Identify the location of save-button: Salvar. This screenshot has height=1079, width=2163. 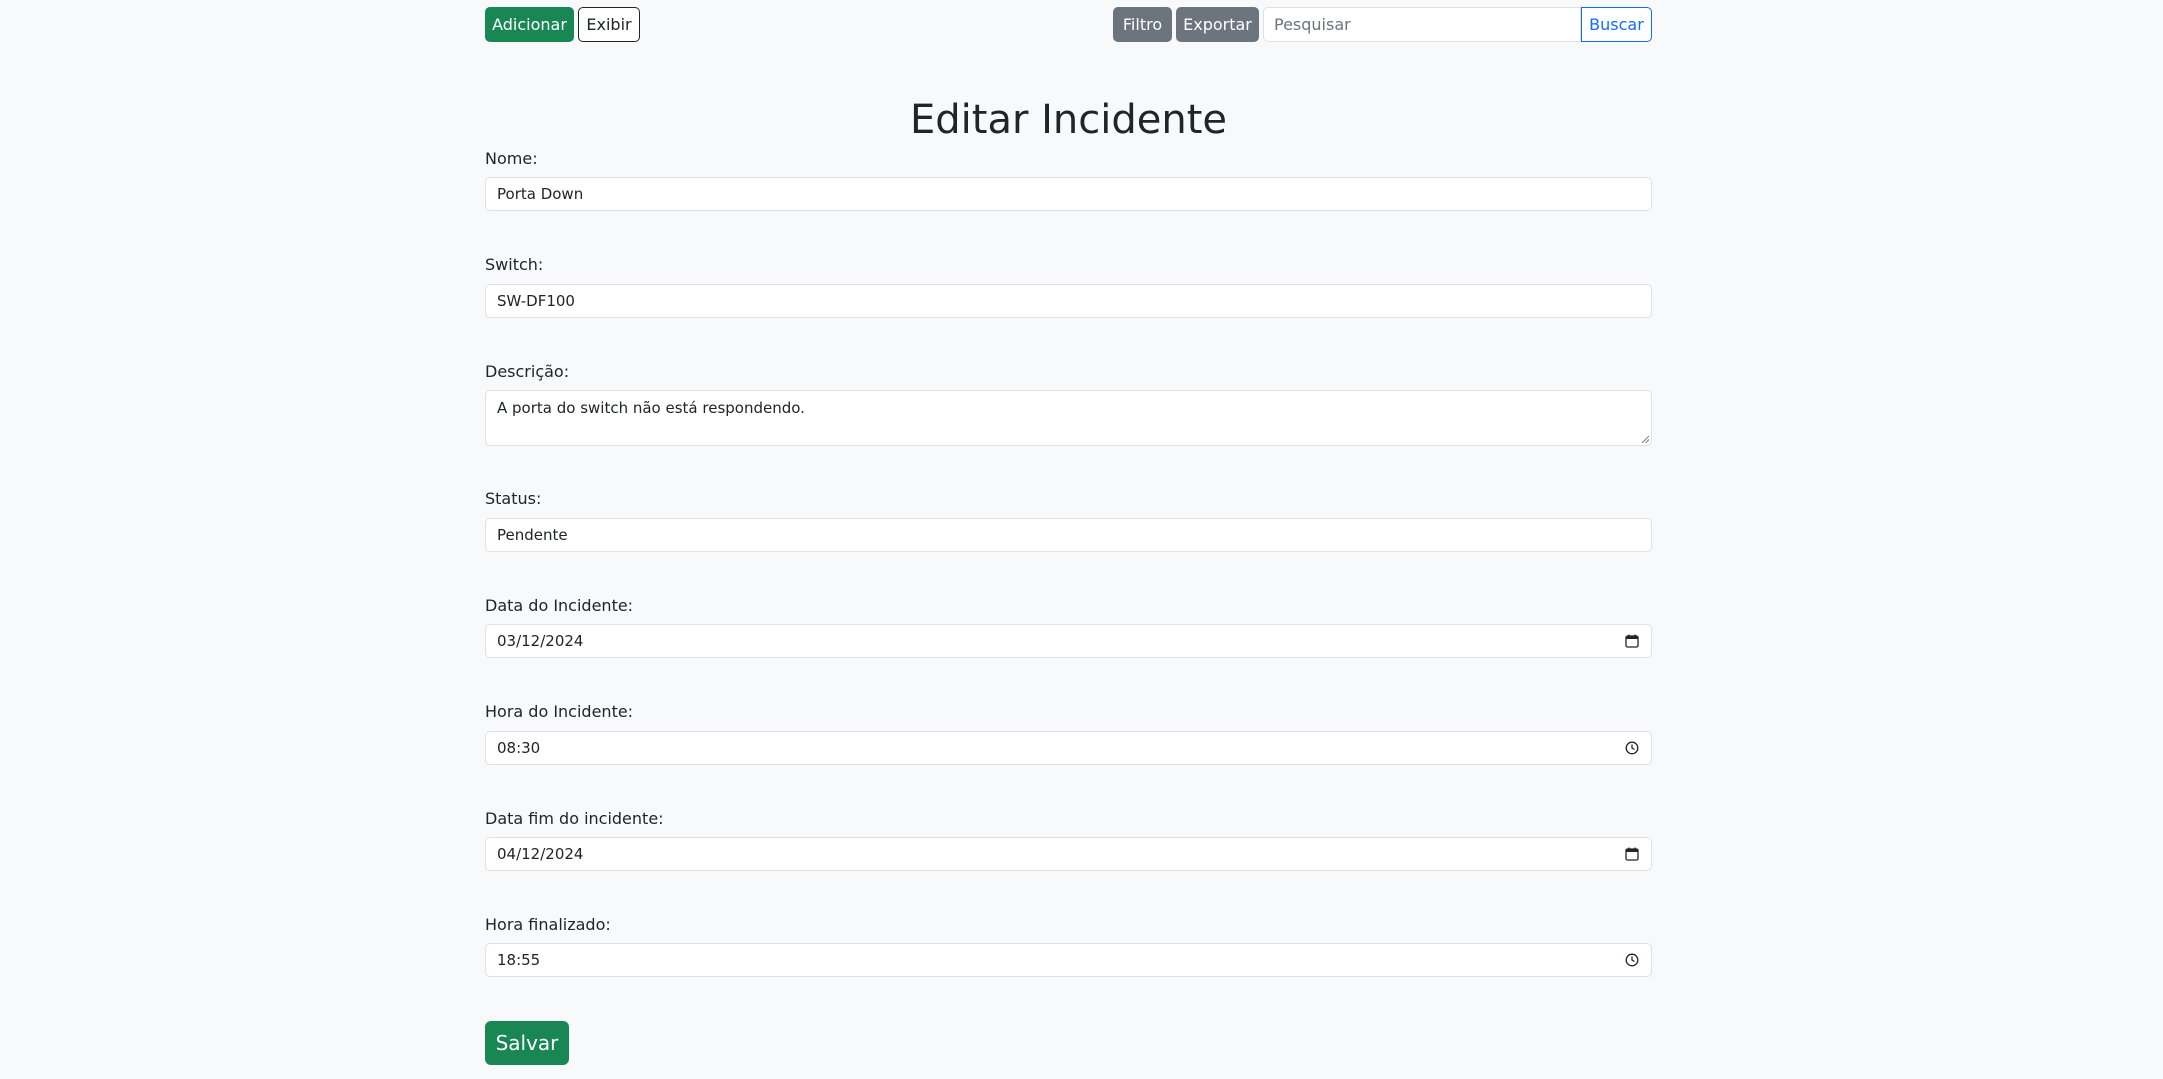
(527, 1043).